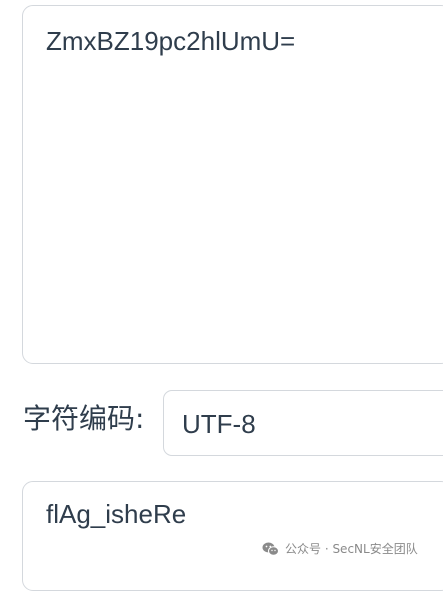  What do you see at coordinates (219, 424) in the screenshot?
I see `encoding-select-value: UTF-8` at bounding box center [219, 424].